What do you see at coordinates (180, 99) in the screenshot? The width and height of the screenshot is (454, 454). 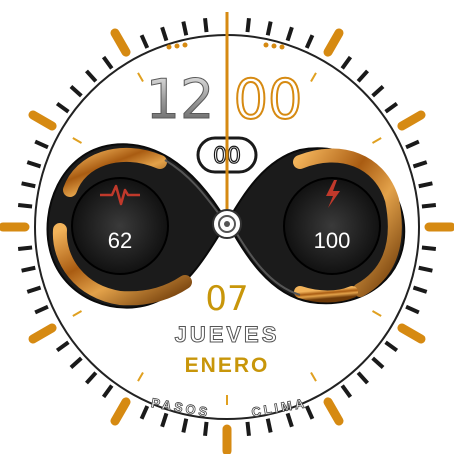 I see `hours-text: 12` at bounding box center [180, 99].